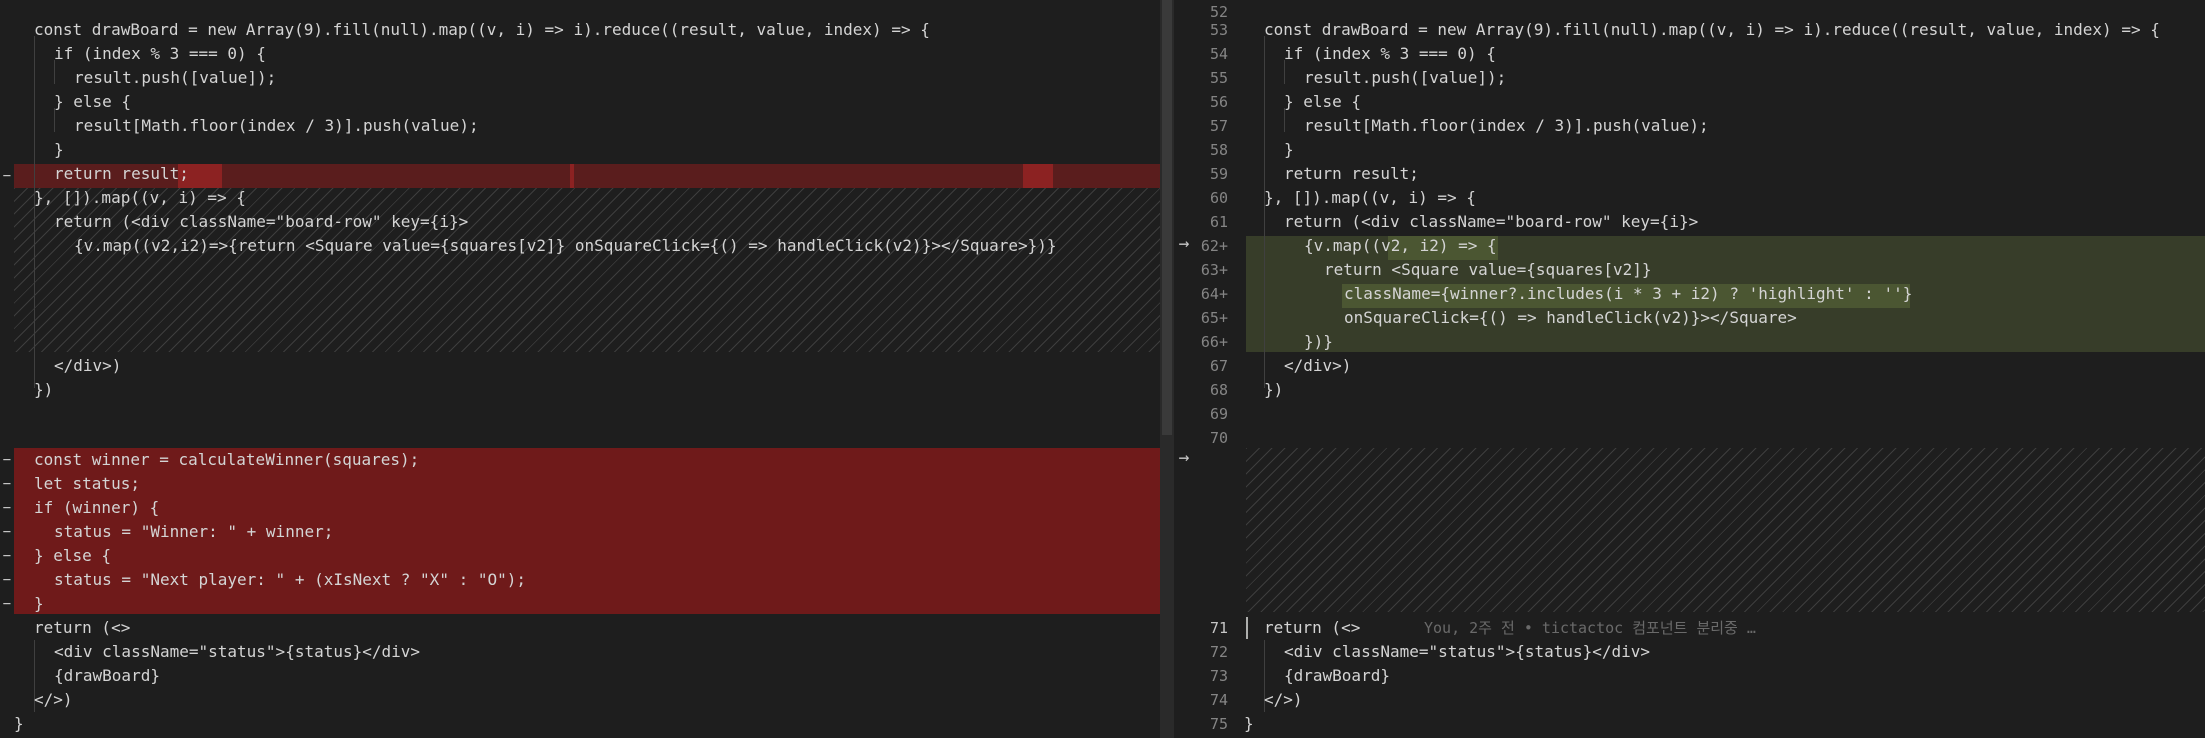 The width and height of the screenshot is (2205, 738). I want to click on code-line-added: })}, so click(1318, 342).